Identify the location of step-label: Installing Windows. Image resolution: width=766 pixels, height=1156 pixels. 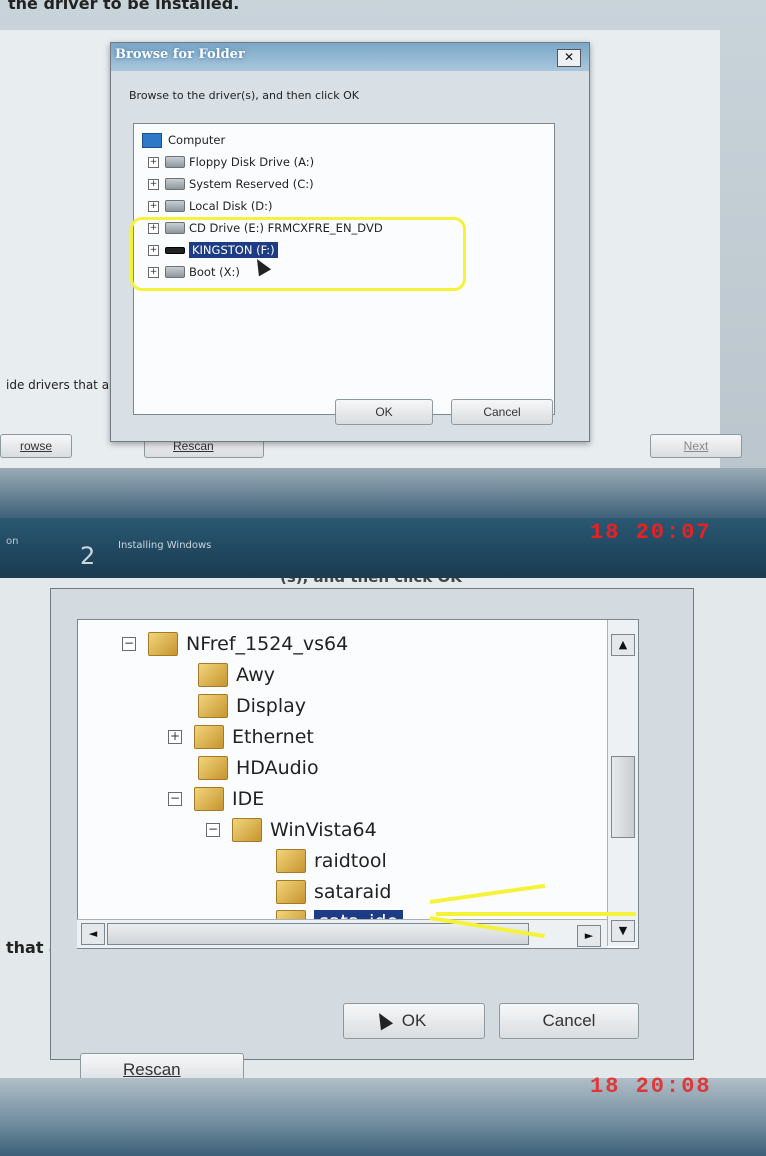
(165, 545).